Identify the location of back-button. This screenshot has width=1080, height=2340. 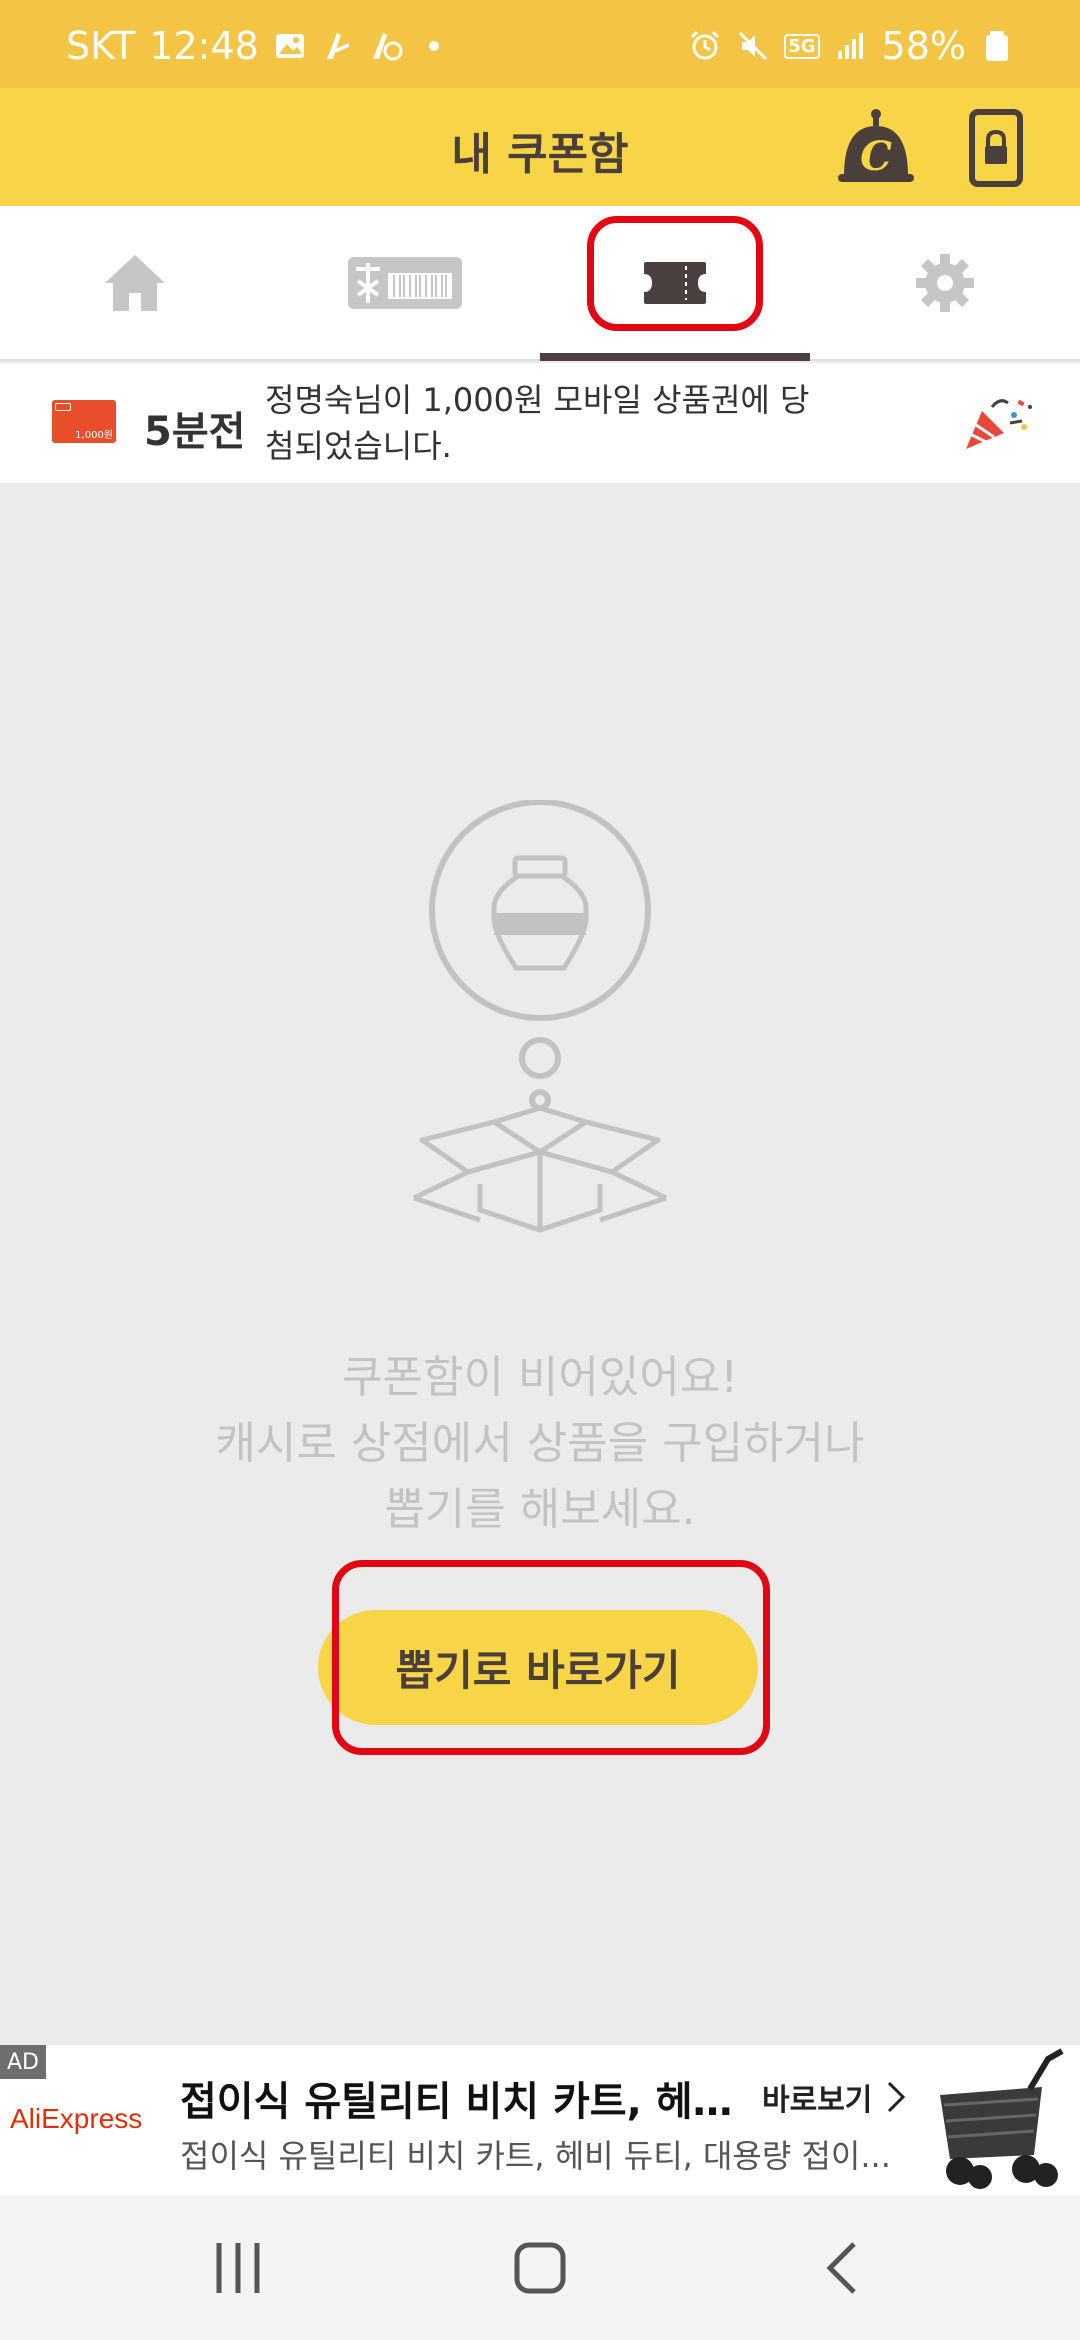
(842, 2268).